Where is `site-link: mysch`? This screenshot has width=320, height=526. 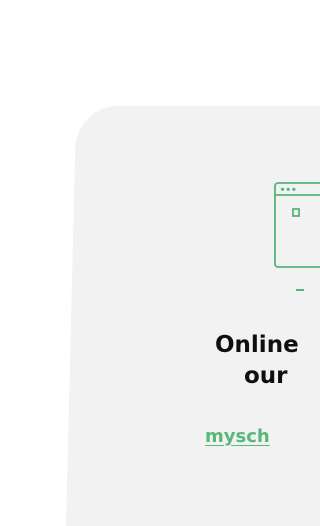 site-link: mysch is located at coordinates (237, 437).